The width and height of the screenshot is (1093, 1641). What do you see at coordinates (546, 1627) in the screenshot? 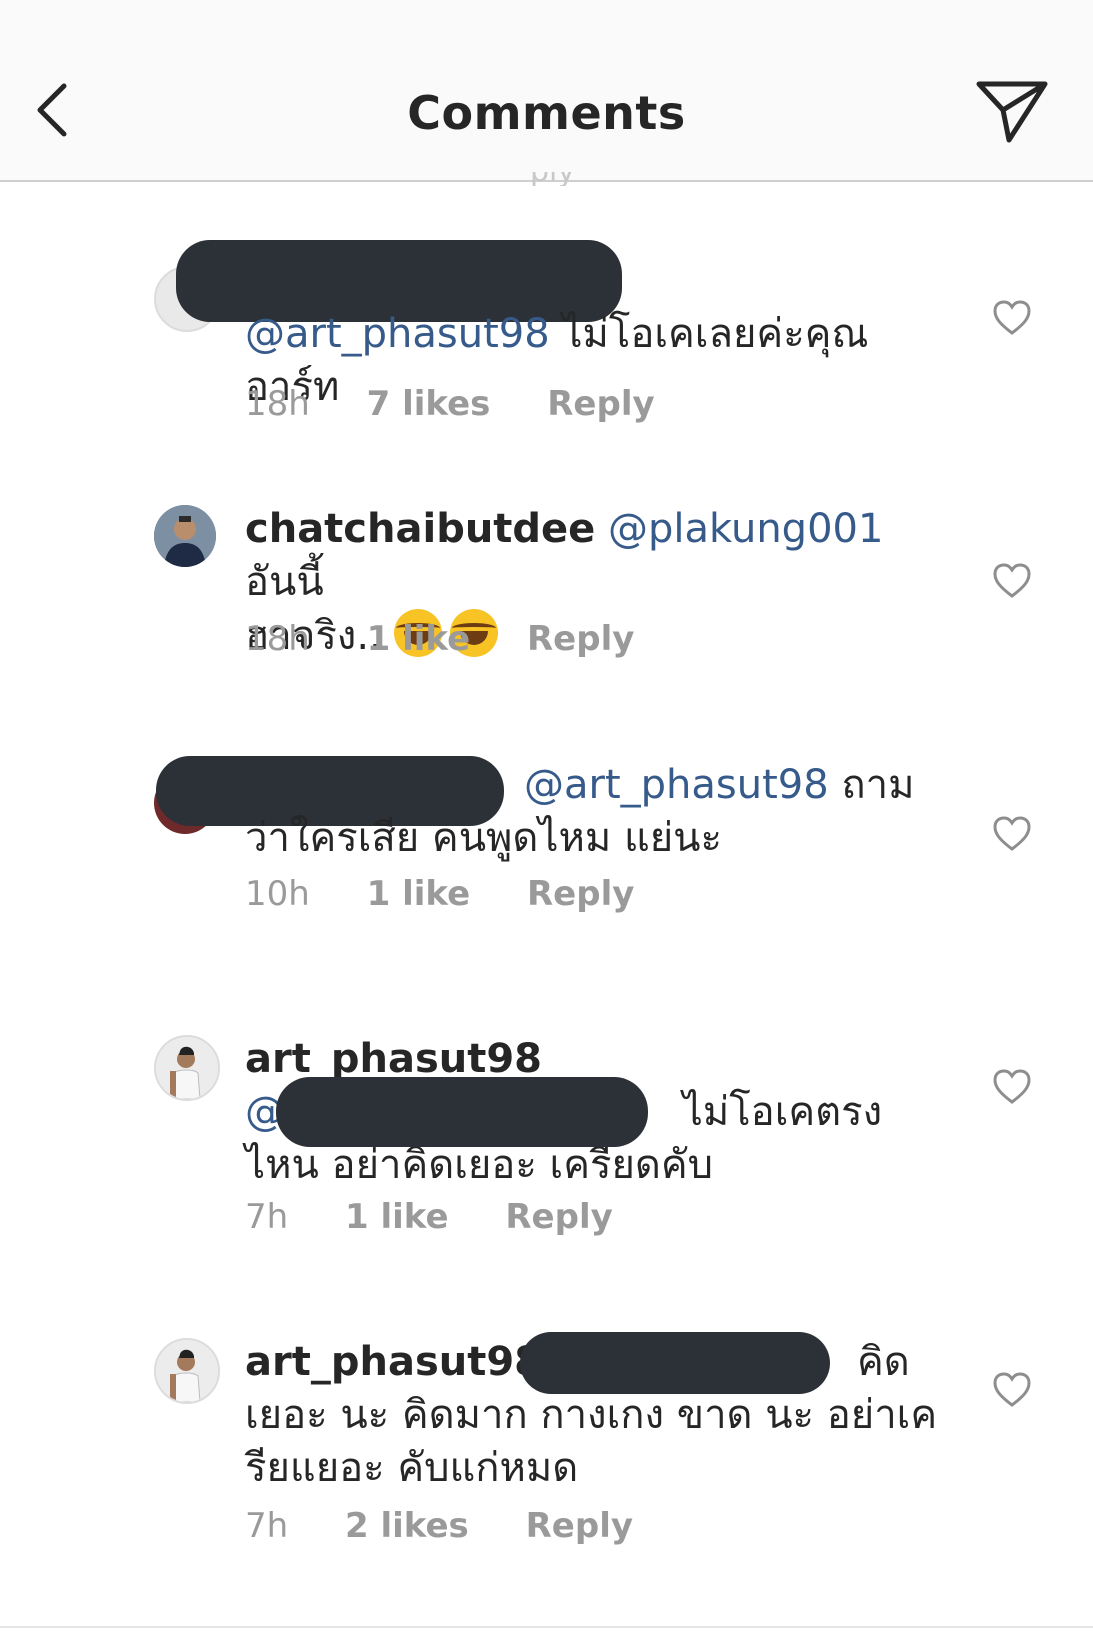
I see `bottom-divider` at bounding box center [546, 1627].